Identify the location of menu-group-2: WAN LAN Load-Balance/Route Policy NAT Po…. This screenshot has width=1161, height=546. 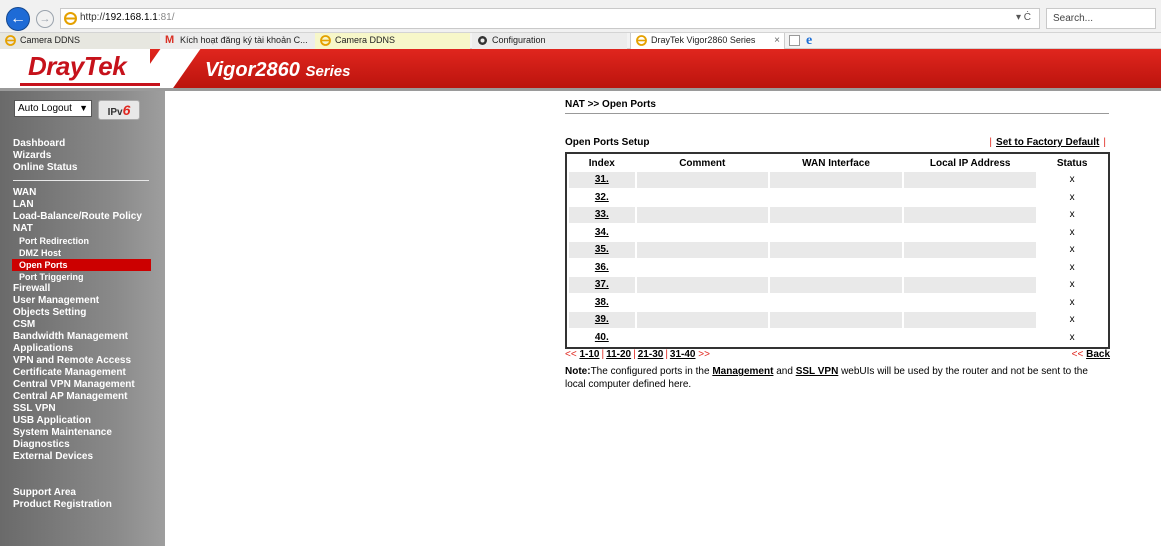
(81, 325).